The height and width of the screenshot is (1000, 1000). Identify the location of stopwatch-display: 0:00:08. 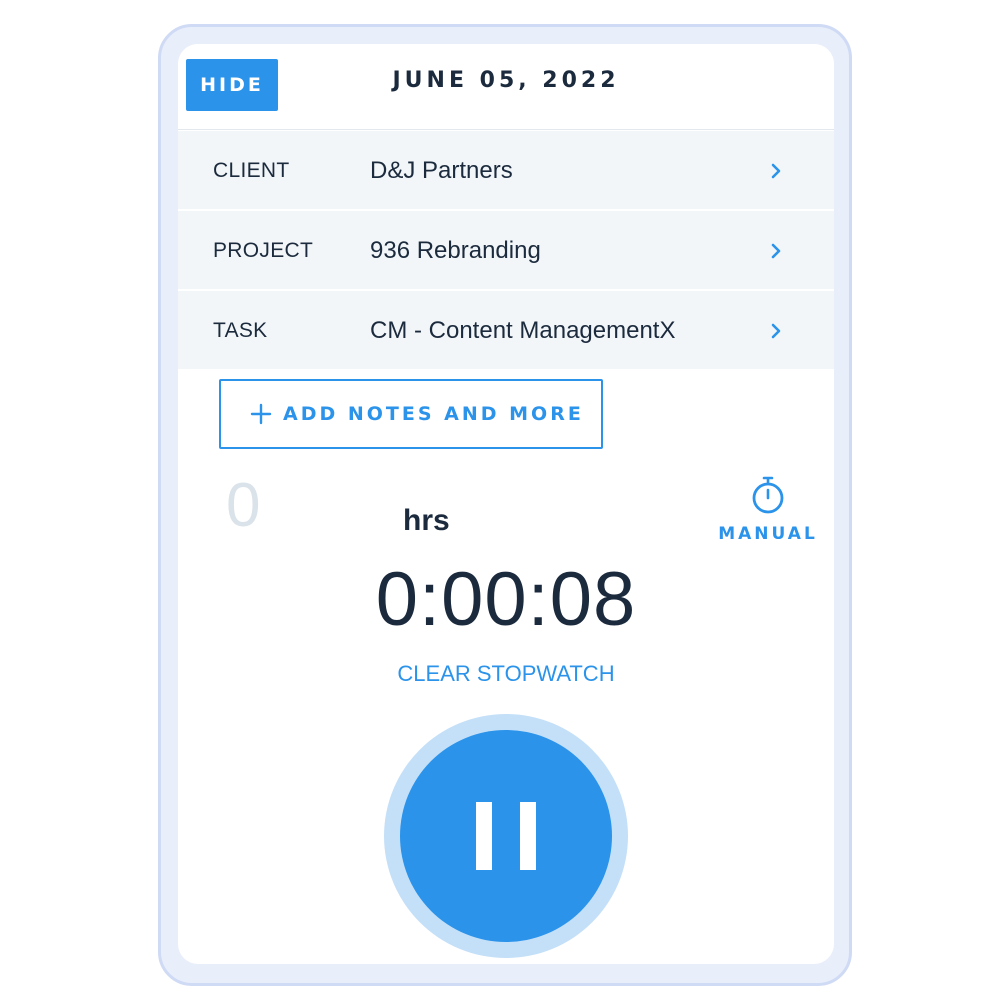
(506, 599).